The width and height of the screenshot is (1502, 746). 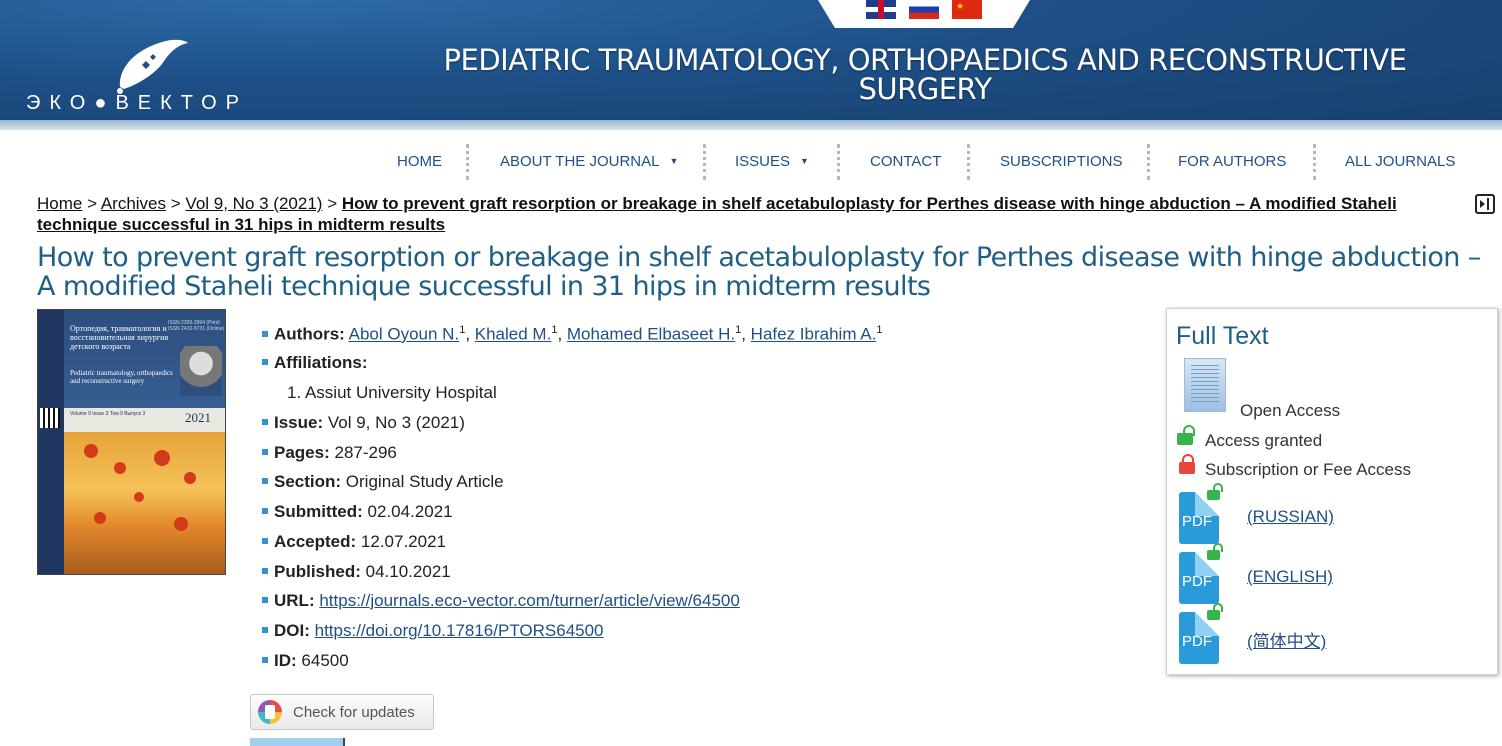 What do you see at coordinates (1308, 469) in the screenshot?
I see `subscription-label: Subscription or Fee Access` at bounding box center [1308, 469].